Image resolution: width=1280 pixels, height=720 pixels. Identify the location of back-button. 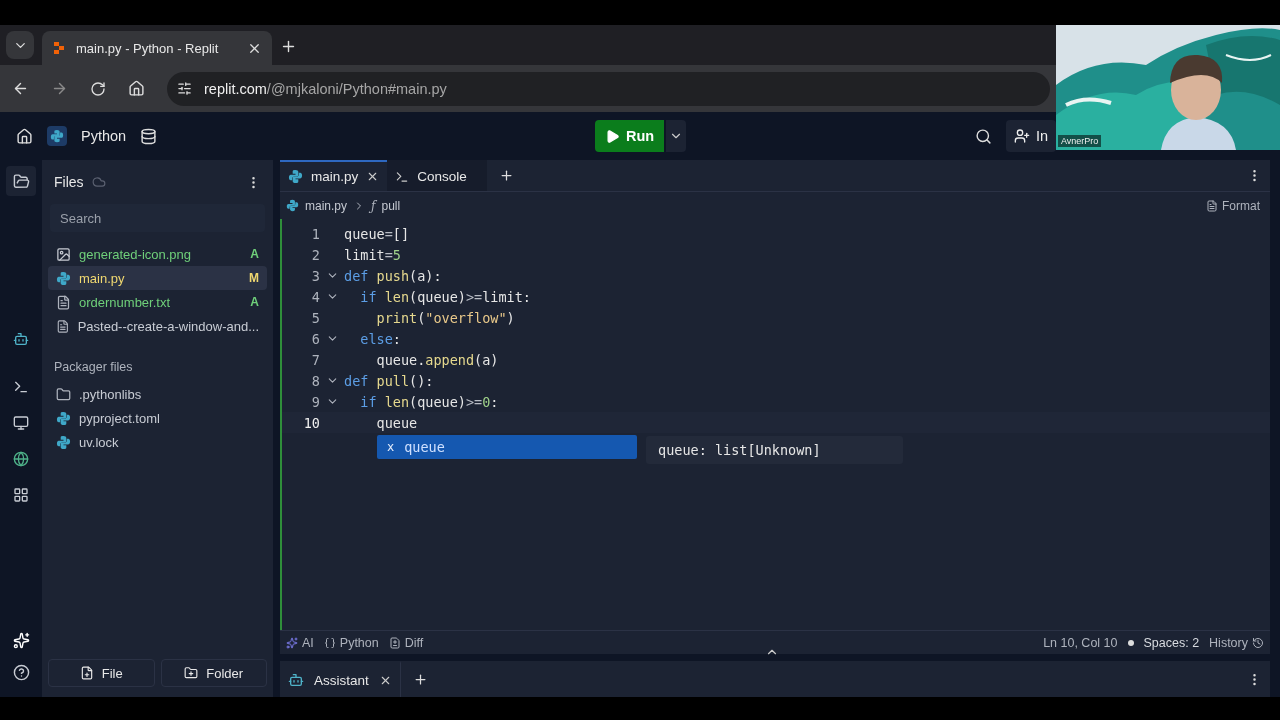
(20, 88).